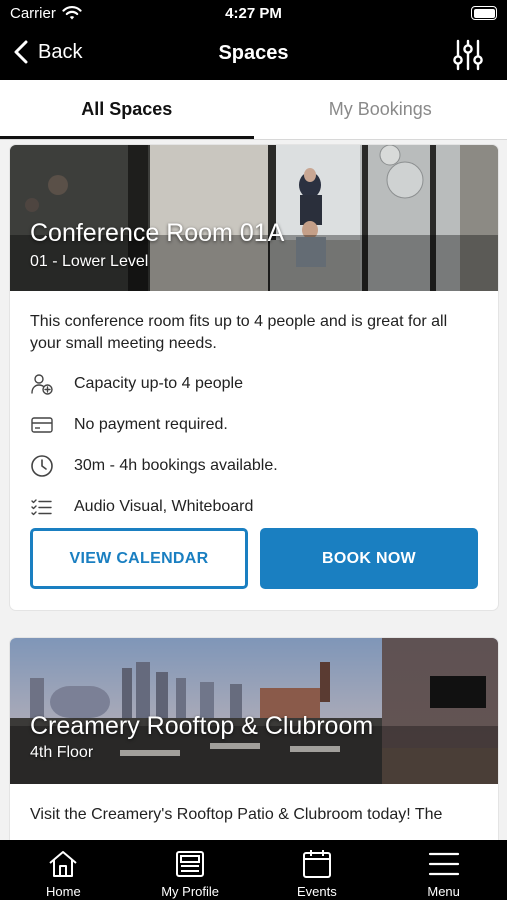  I want to click on chevron-left-icon, so click(21, 52).